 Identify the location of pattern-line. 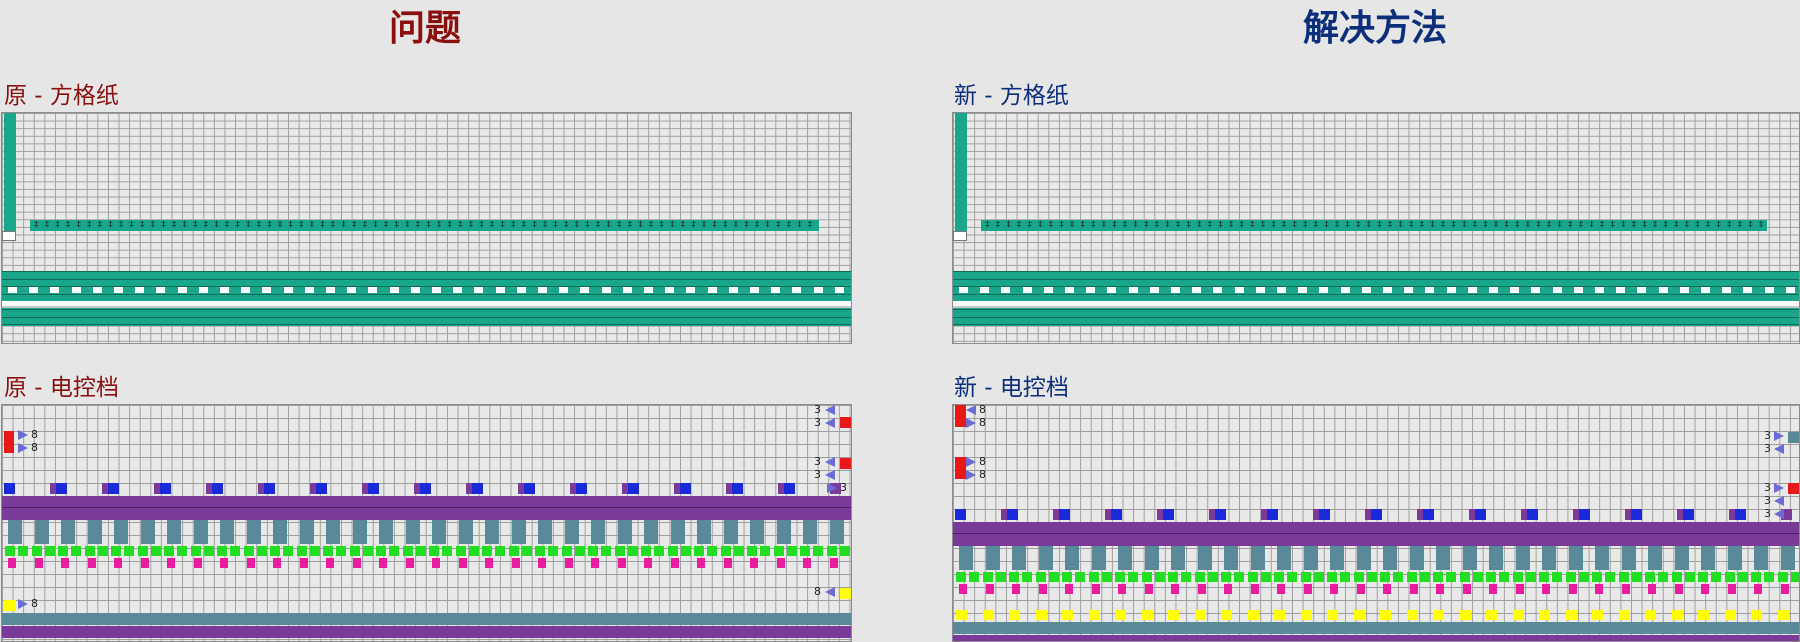
(426, 317).